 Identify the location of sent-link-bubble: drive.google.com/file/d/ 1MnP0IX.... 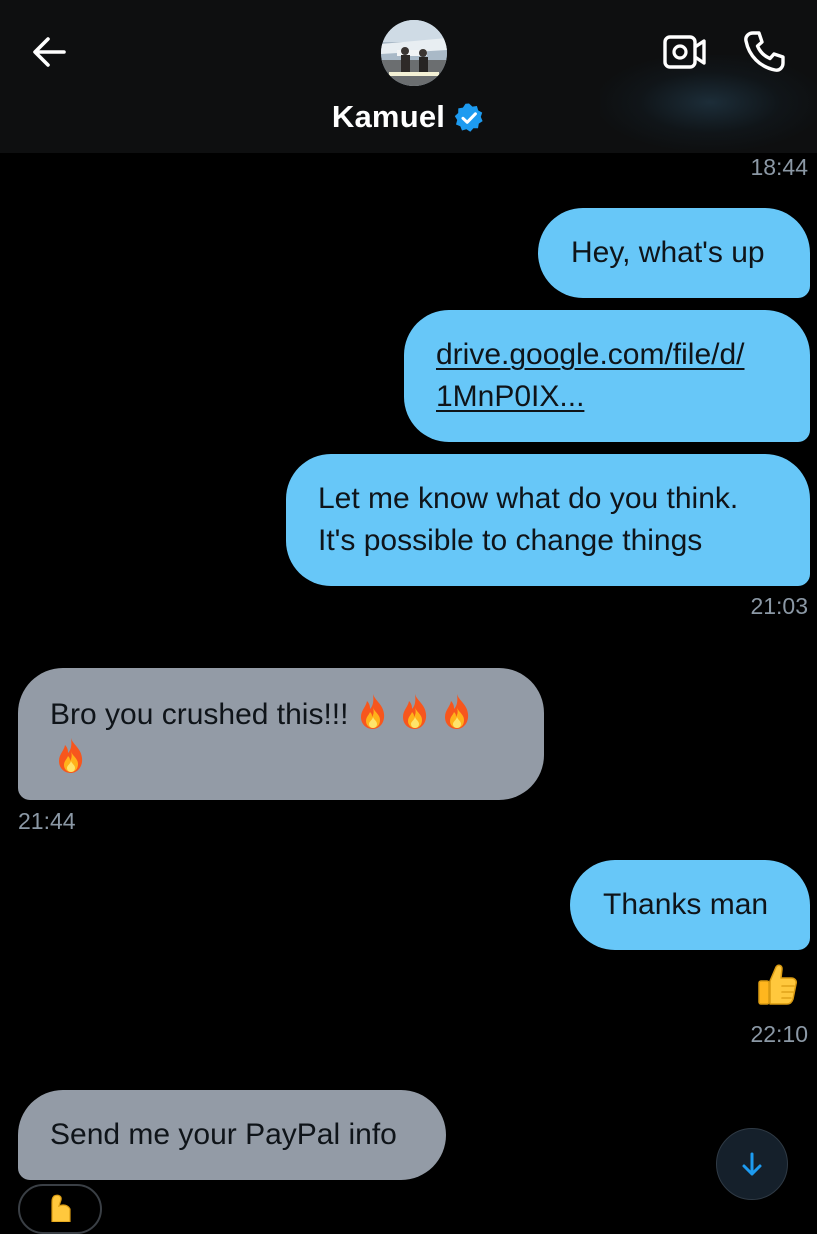
(607, 376).